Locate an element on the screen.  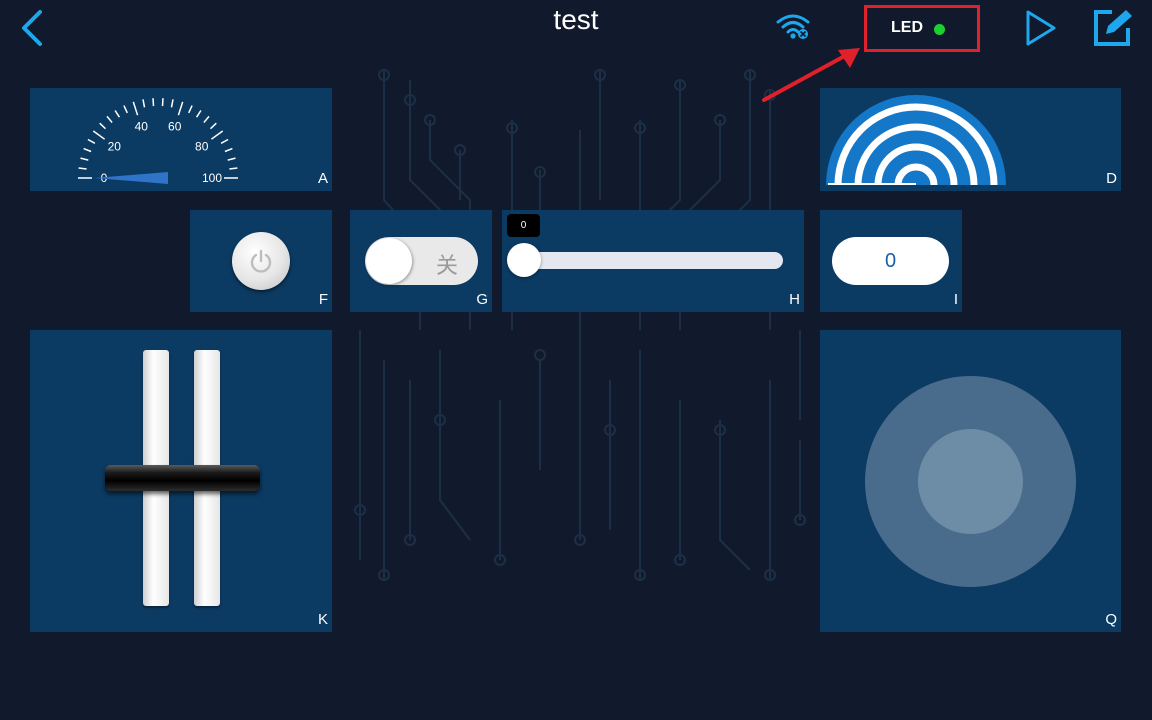
radar-widget-label: D is located at coordinates (1111, 178).